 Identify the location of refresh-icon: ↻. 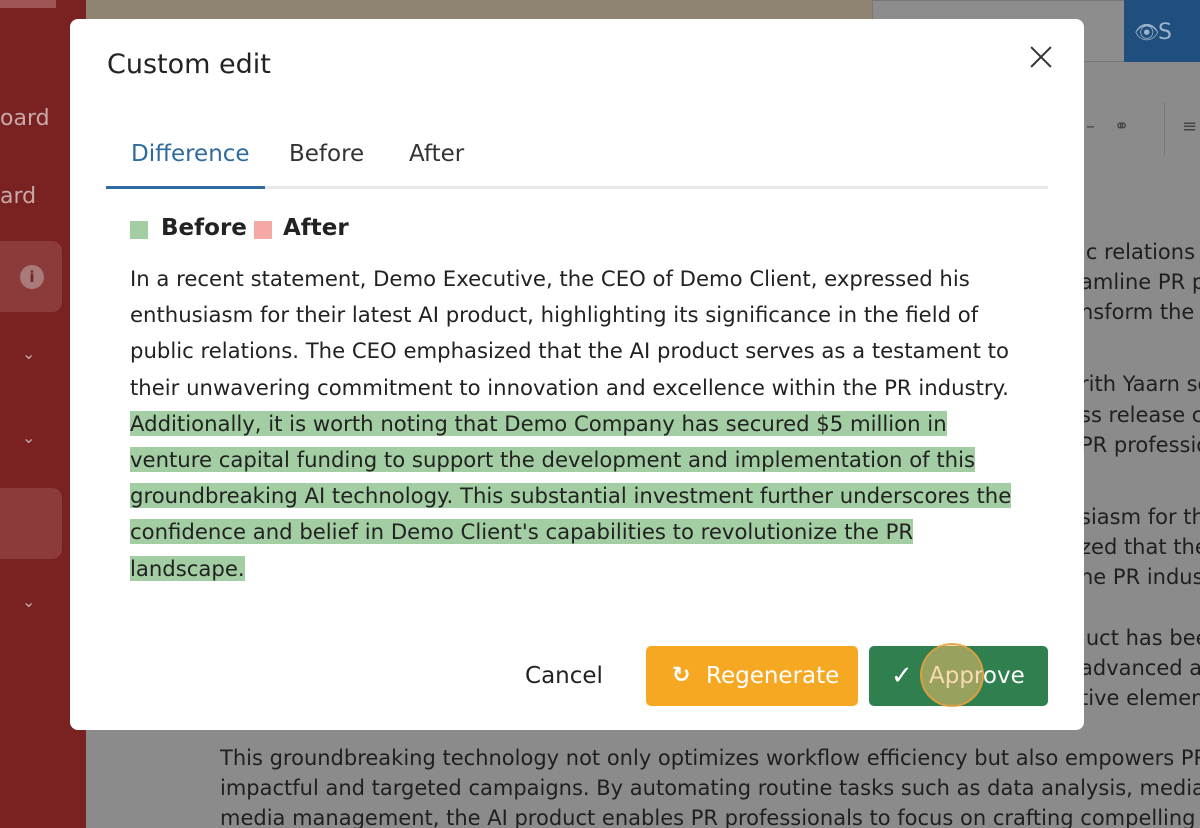
(681, 675).